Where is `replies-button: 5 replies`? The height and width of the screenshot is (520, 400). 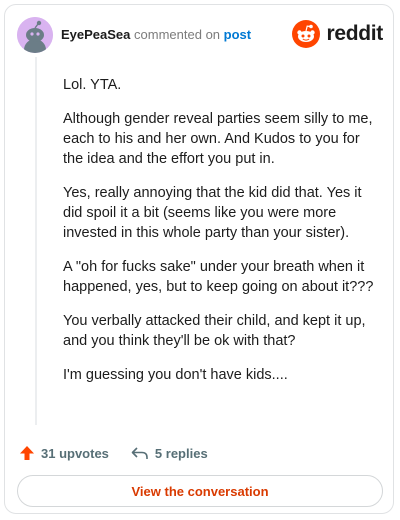 replies-button: 5 replies is located at coordinates (169, 453).